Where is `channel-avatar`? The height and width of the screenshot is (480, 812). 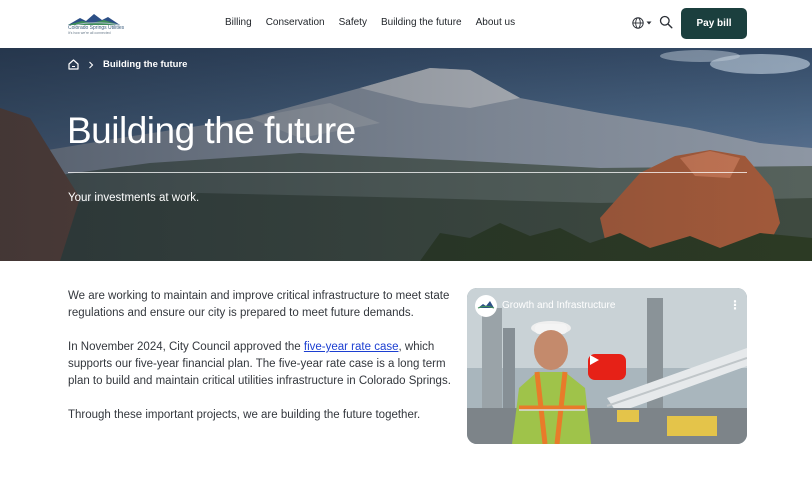
channel-avatar is located at coordinates (486, 306).